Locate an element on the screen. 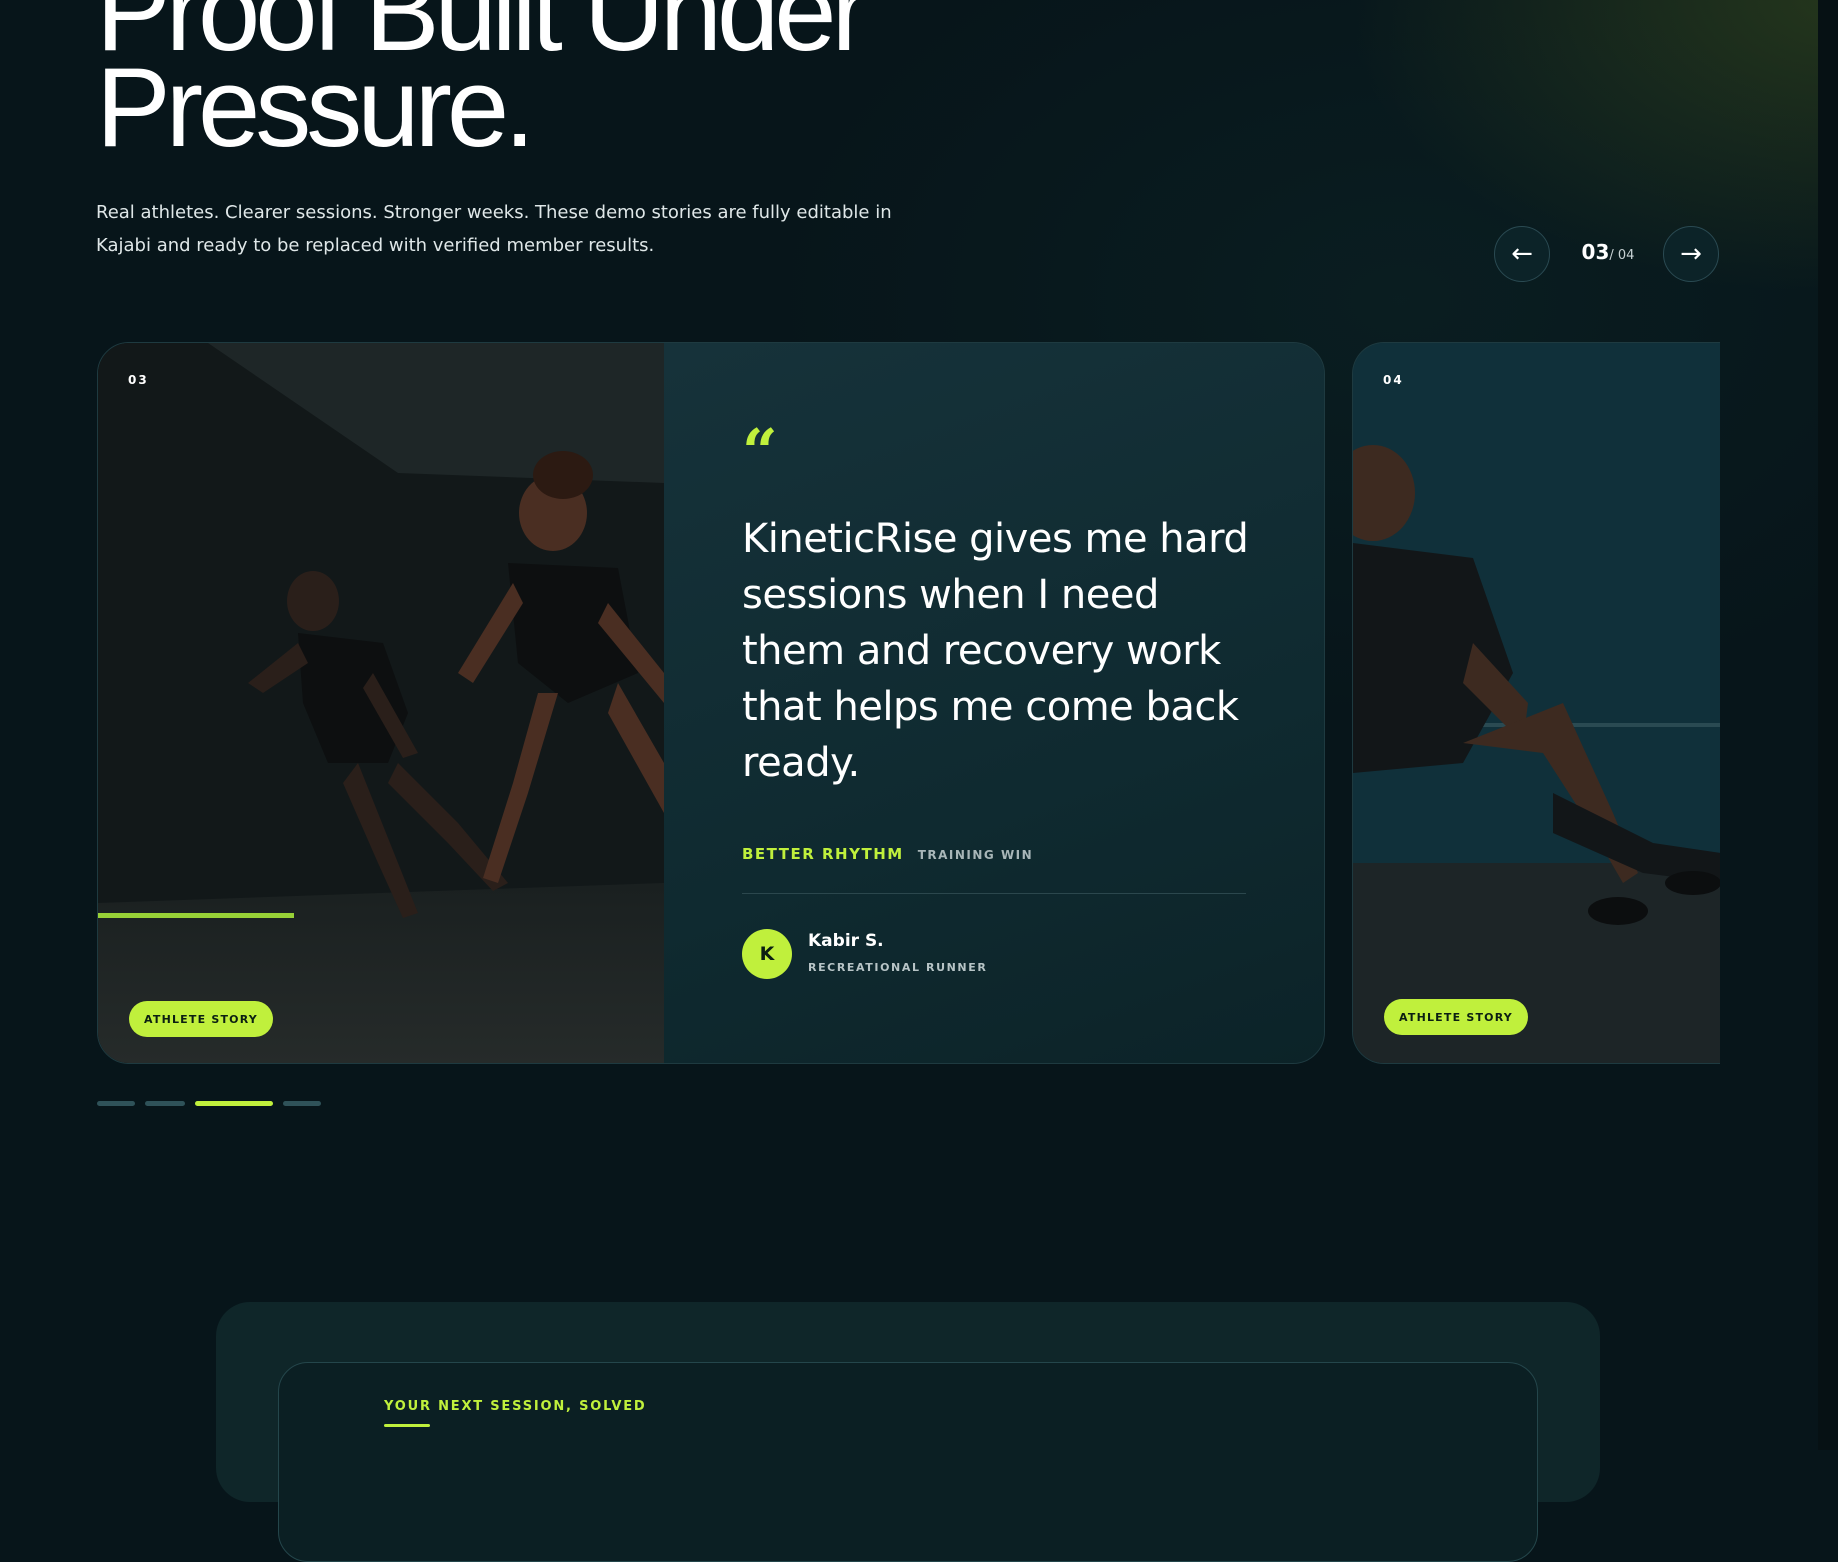  cta-underline is located at coordinates (407, 1425).